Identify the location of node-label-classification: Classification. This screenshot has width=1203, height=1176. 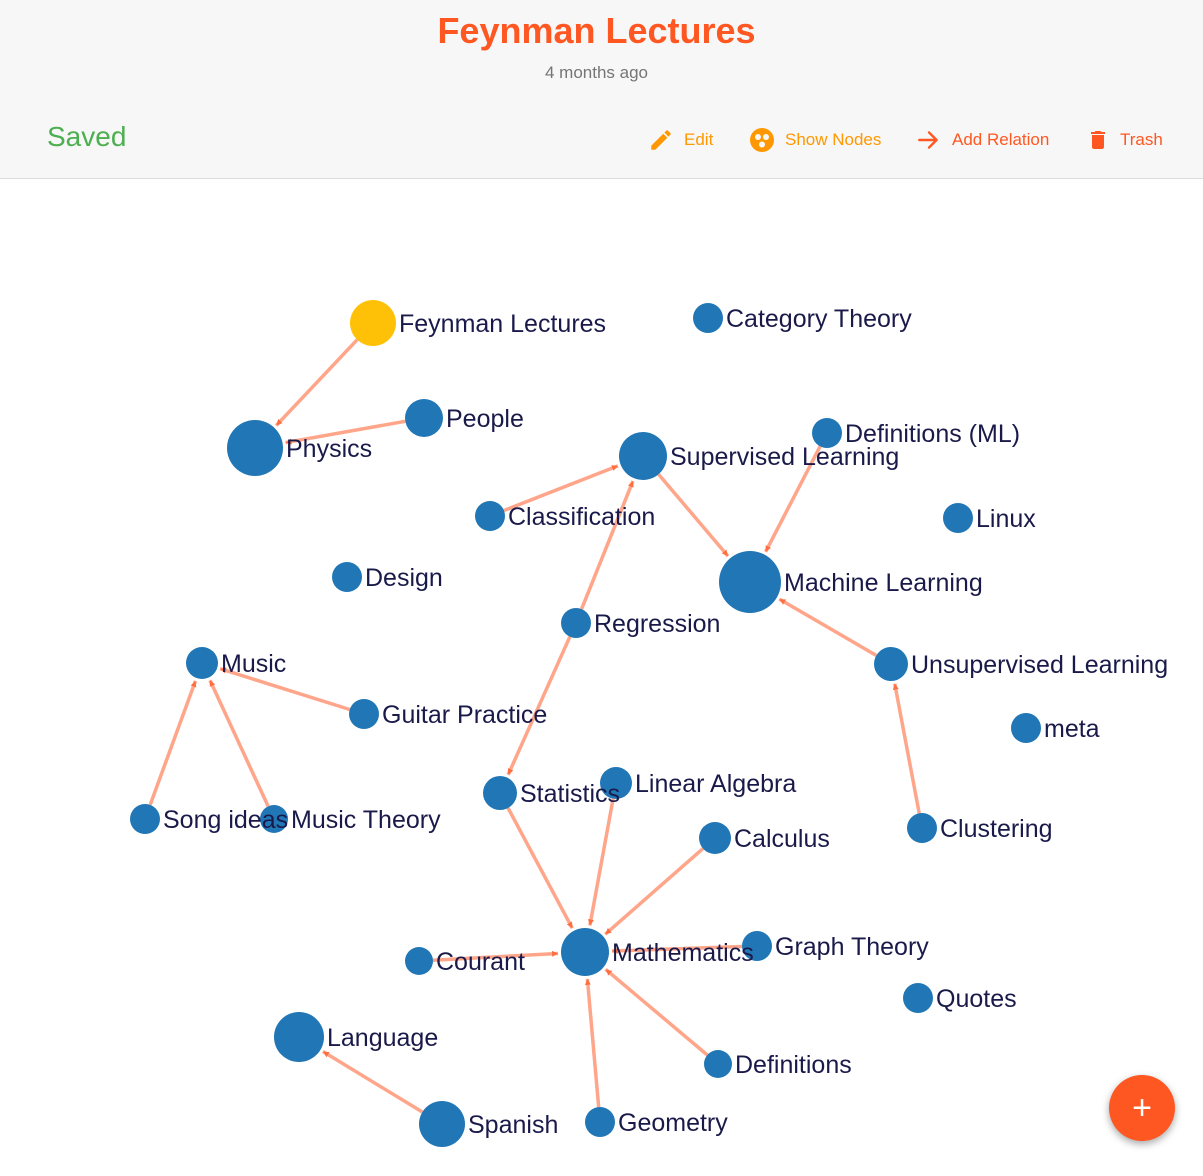
(581, 517).